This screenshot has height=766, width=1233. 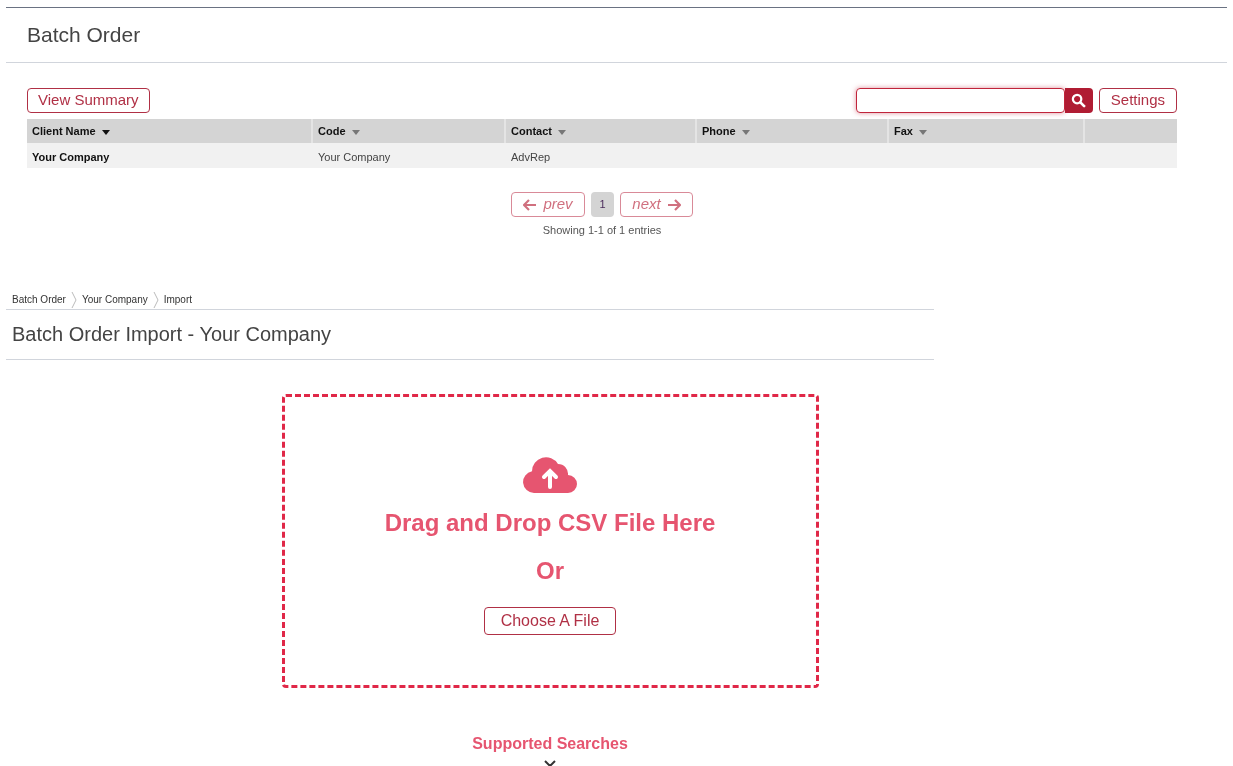 I want to click on entries-info: Showing 1-1 of 1 entries, so click(x=602, y=230).